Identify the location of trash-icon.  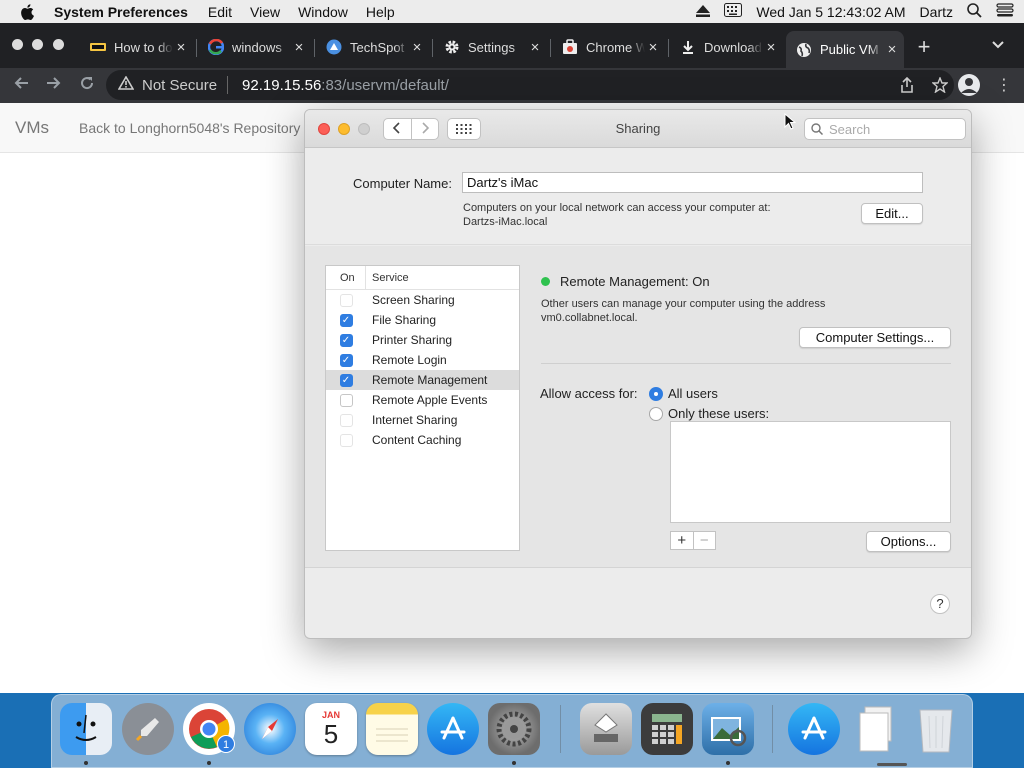
(936, 729).